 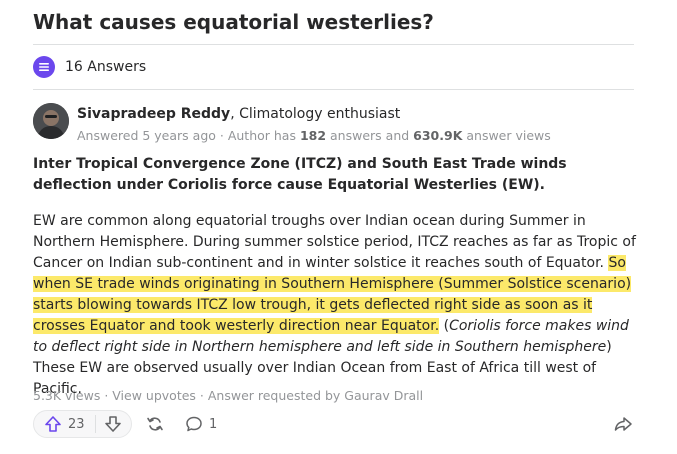 I want to click on author-views-count: 630.9K, so click(x=438, y=135).